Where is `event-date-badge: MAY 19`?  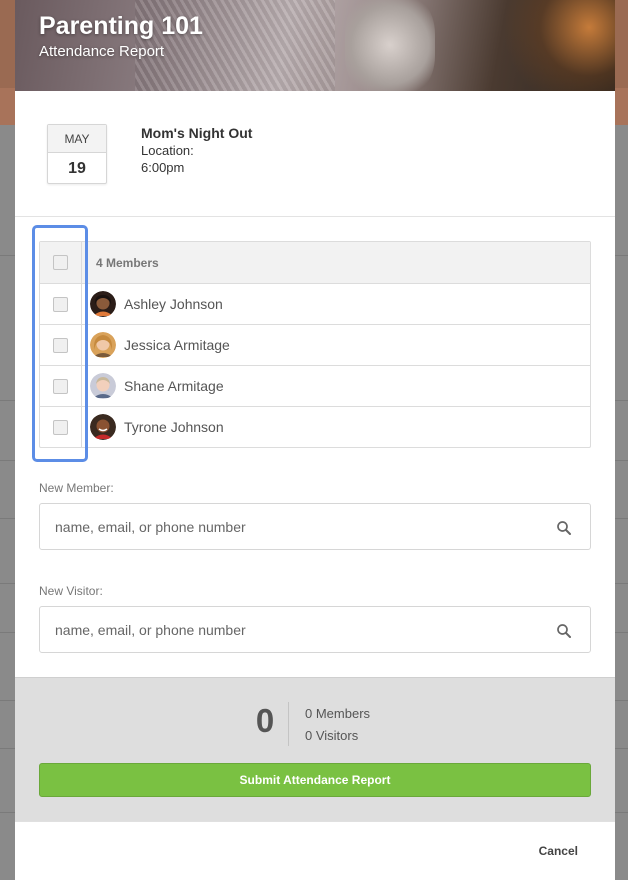
event-date-badge: MAY 19 is located at coordinates (77, 154).